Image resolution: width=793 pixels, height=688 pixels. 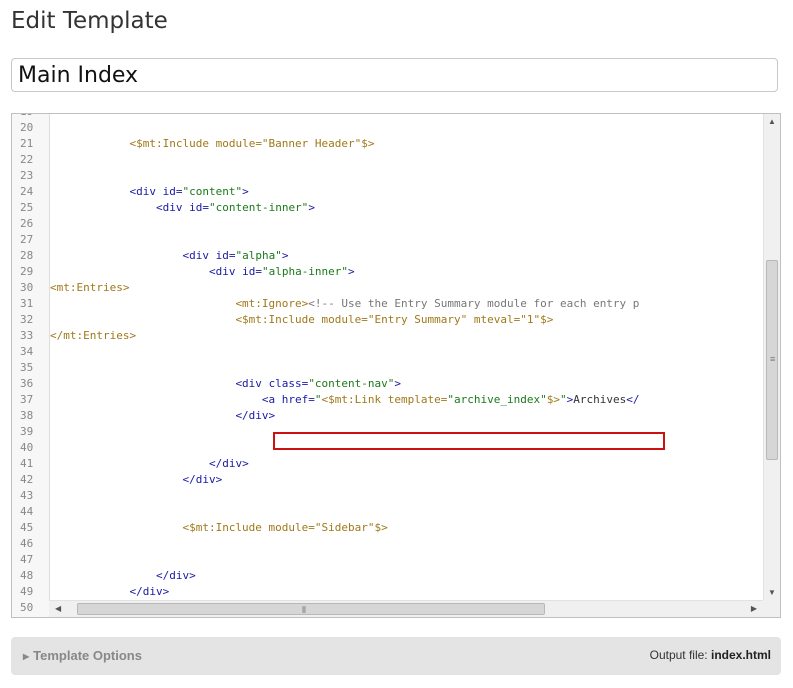 What do you see at coordinates (258, 255) in the screenshot?
I see `code-token: "alpha"` at bounding box center [258, 255].